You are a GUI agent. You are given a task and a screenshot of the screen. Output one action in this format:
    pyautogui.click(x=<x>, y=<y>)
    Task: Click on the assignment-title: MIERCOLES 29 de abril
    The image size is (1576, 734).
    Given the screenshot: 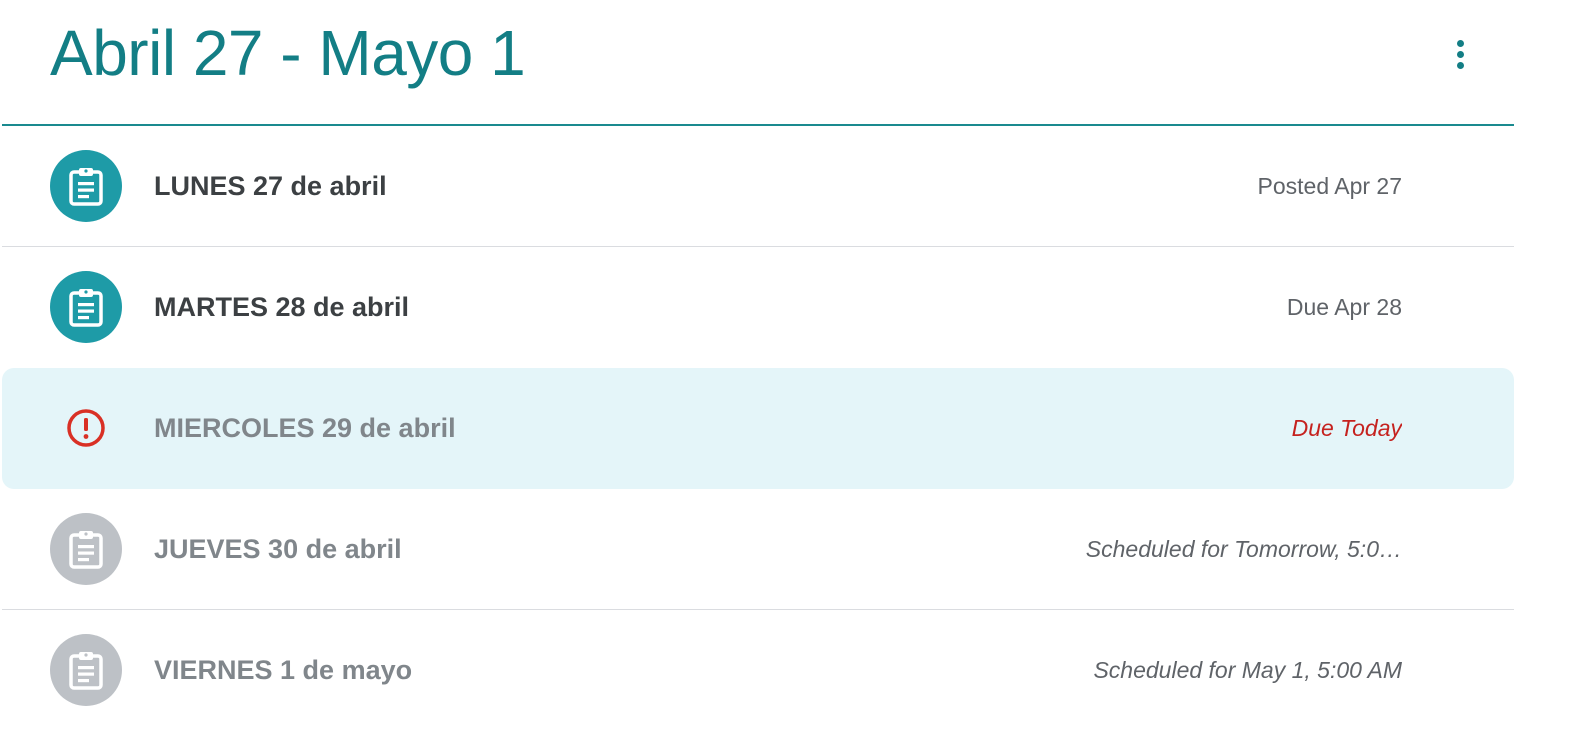 What is the action you would take?
    pyautogui.click(x=305, y=428)
    